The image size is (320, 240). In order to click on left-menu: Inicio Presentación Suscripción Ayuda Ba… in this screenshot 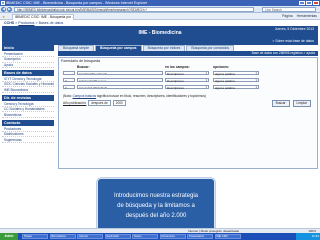, I will do `click(28, 125)`.